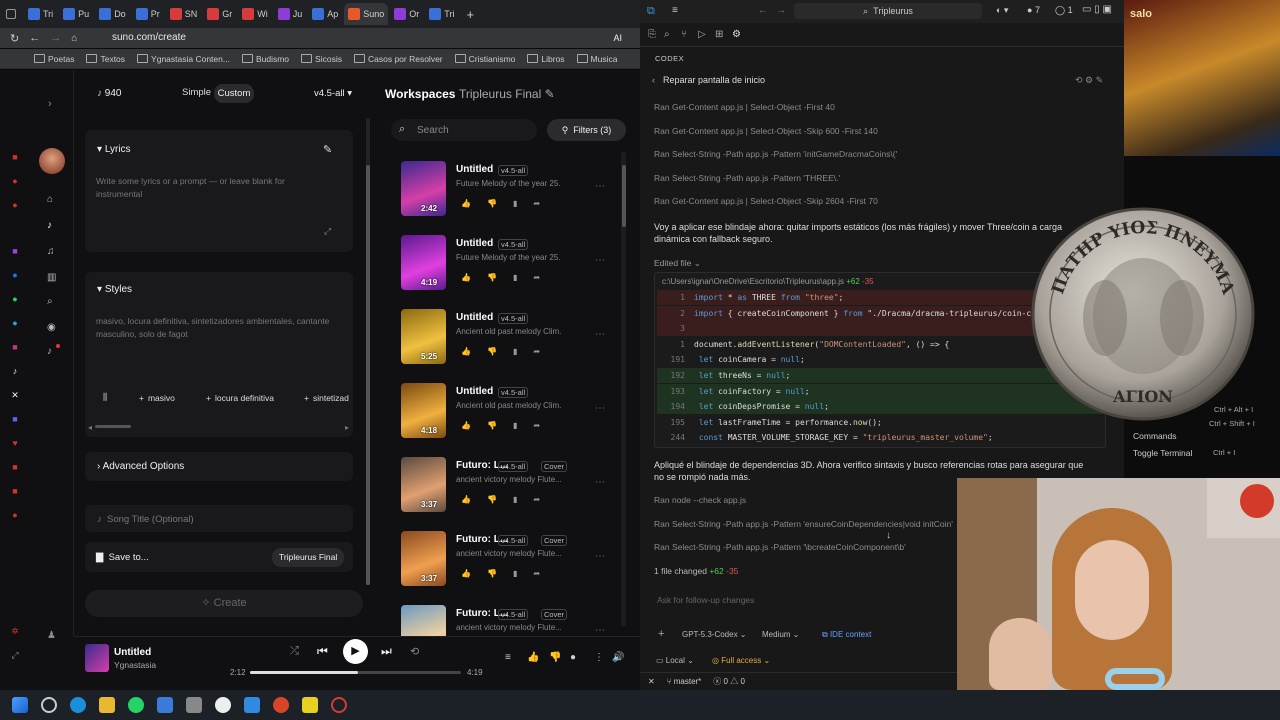  Describe the element at coordinates (234, 93) in the screenshot. I see `mode-custom-tab: Custom` at that location.